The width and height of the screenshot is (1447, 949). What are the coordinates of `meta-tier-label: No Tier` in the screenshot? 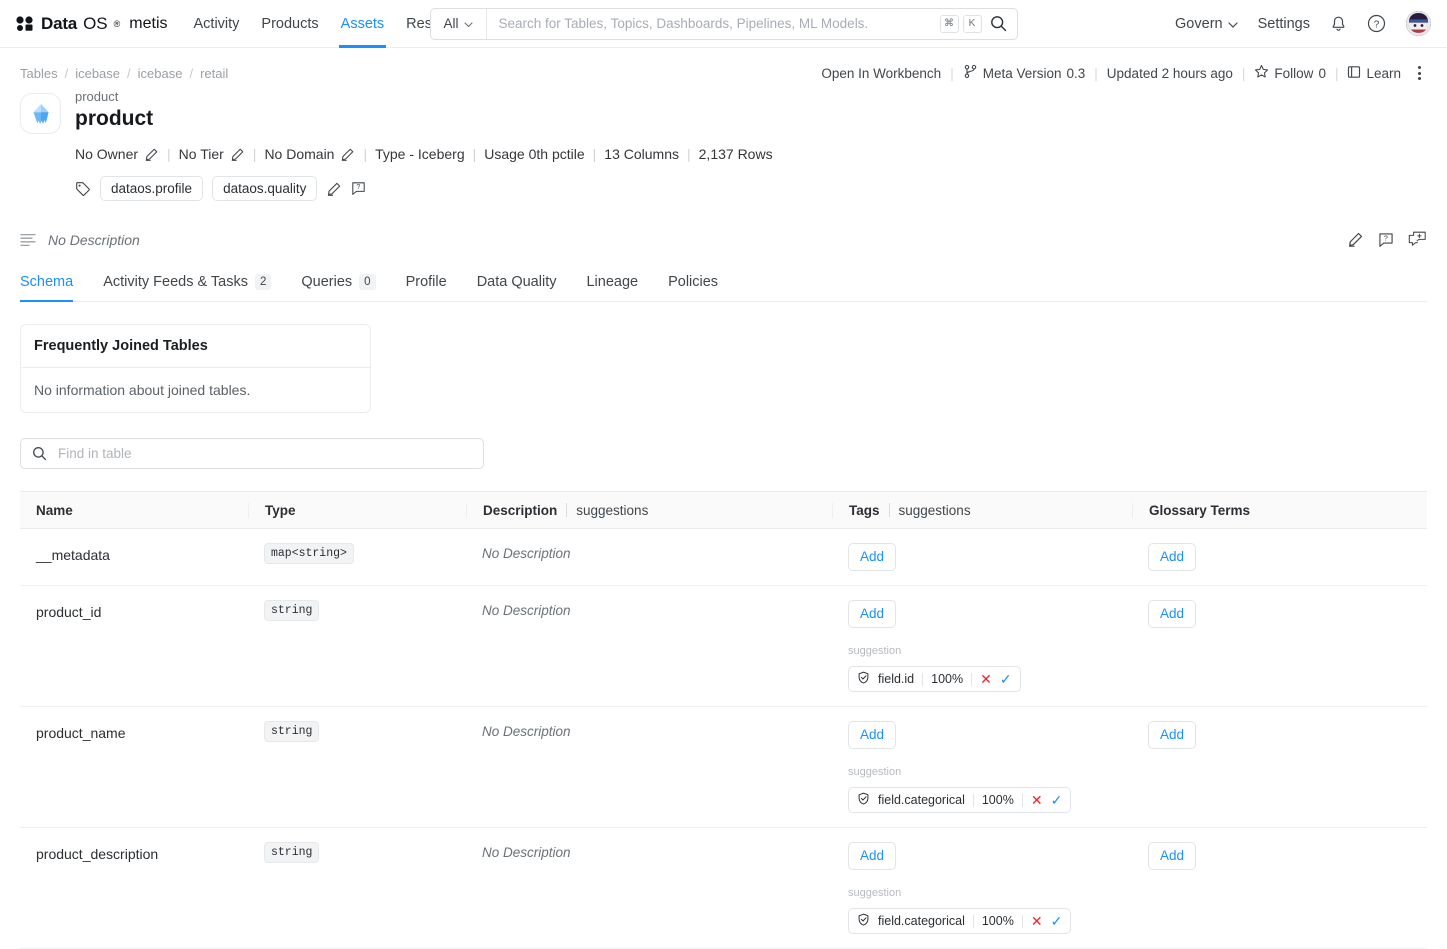 It's located at (201, 154).